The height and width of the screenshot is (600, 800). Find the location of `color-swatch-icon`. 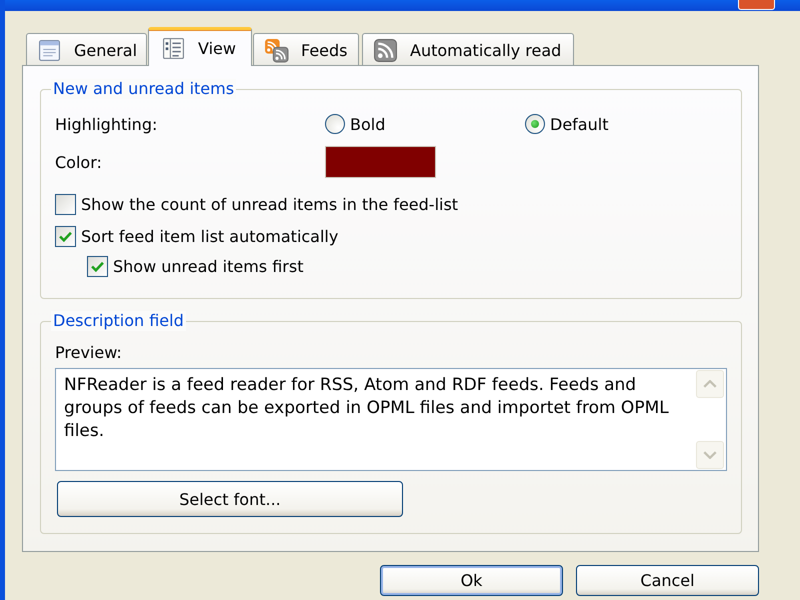

color-swatch-icon is located at coordinates (380, 162).